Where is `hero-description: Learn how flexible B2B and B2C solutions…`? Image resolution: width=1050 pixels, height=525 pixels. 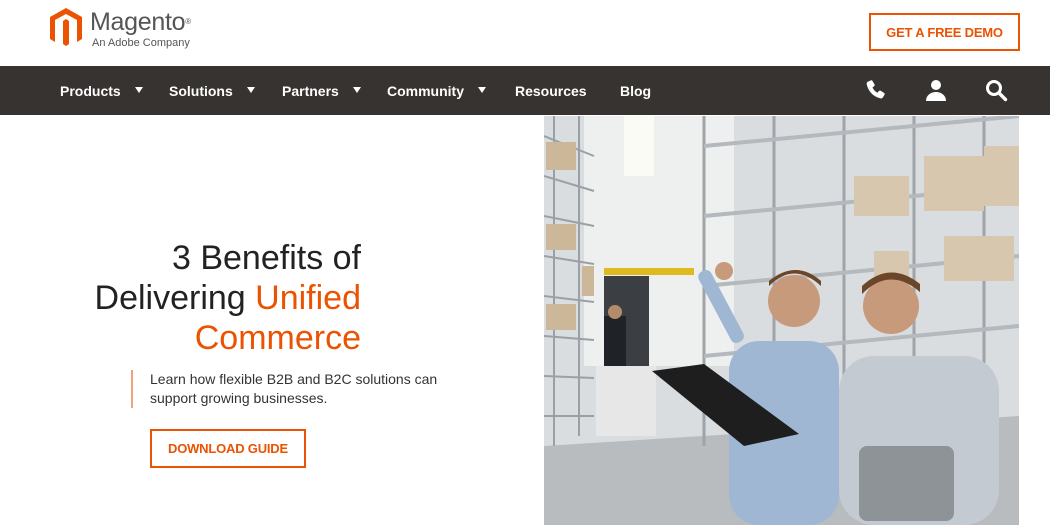 hero-description: Learn how flexible B2B and B2C solutions… is located at coordinates (294, 388).